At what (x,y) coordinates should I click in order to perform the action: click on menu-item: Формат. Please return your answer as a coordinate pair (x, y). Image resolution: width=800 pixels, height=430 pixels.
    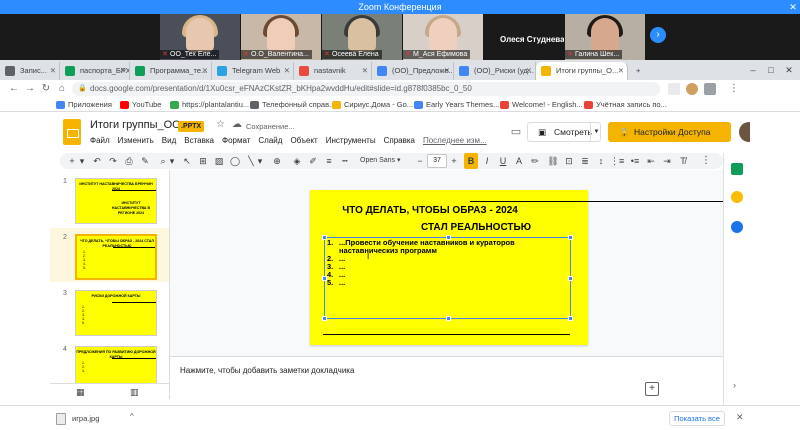
    Looking at the image, I should click on (236, 140).